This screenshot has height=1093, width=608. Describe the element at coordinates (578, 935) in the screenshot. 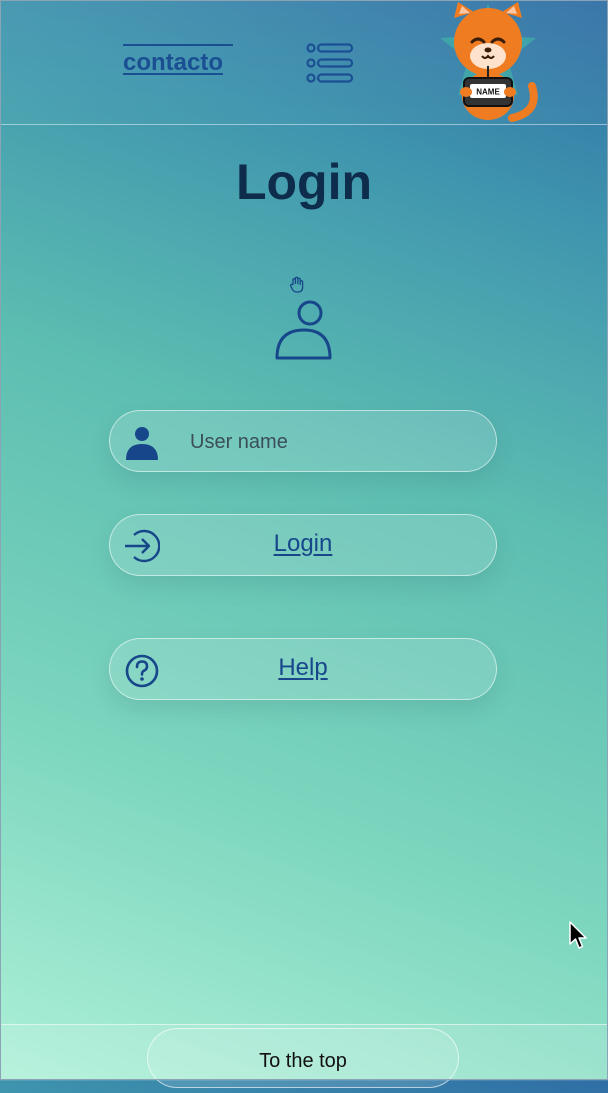

I see `mouse-pointer-icon` at that location.